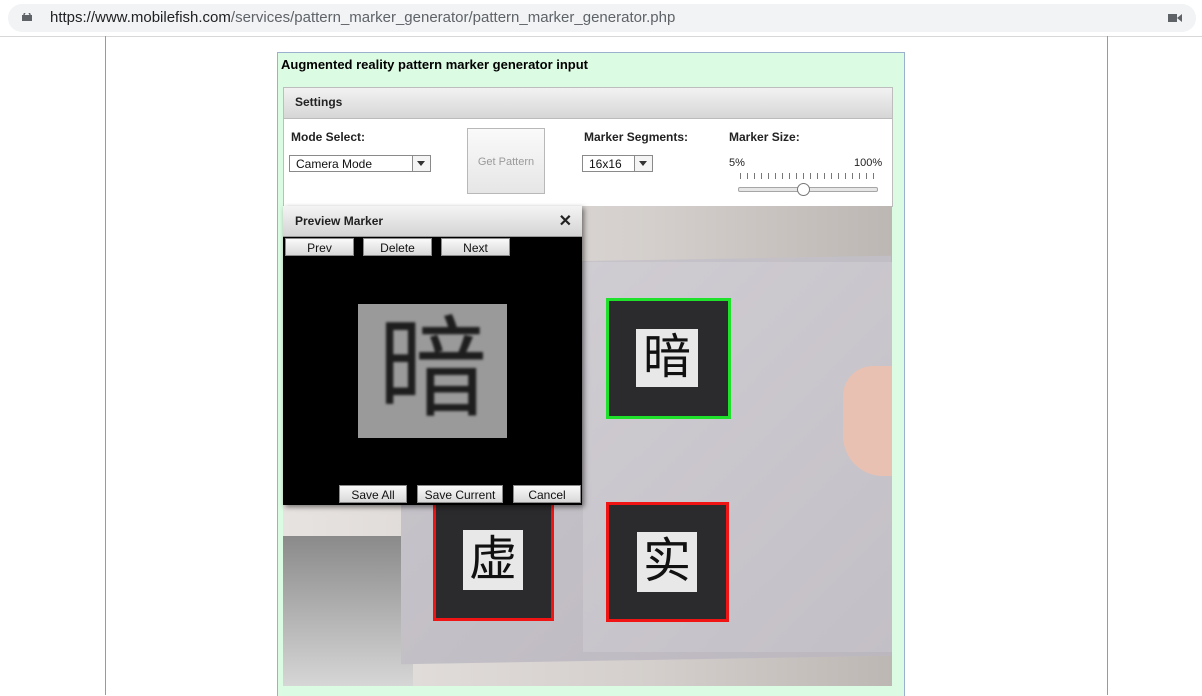  I want to click on url-host: https://www.mobilefish.com, so click(140, 17).